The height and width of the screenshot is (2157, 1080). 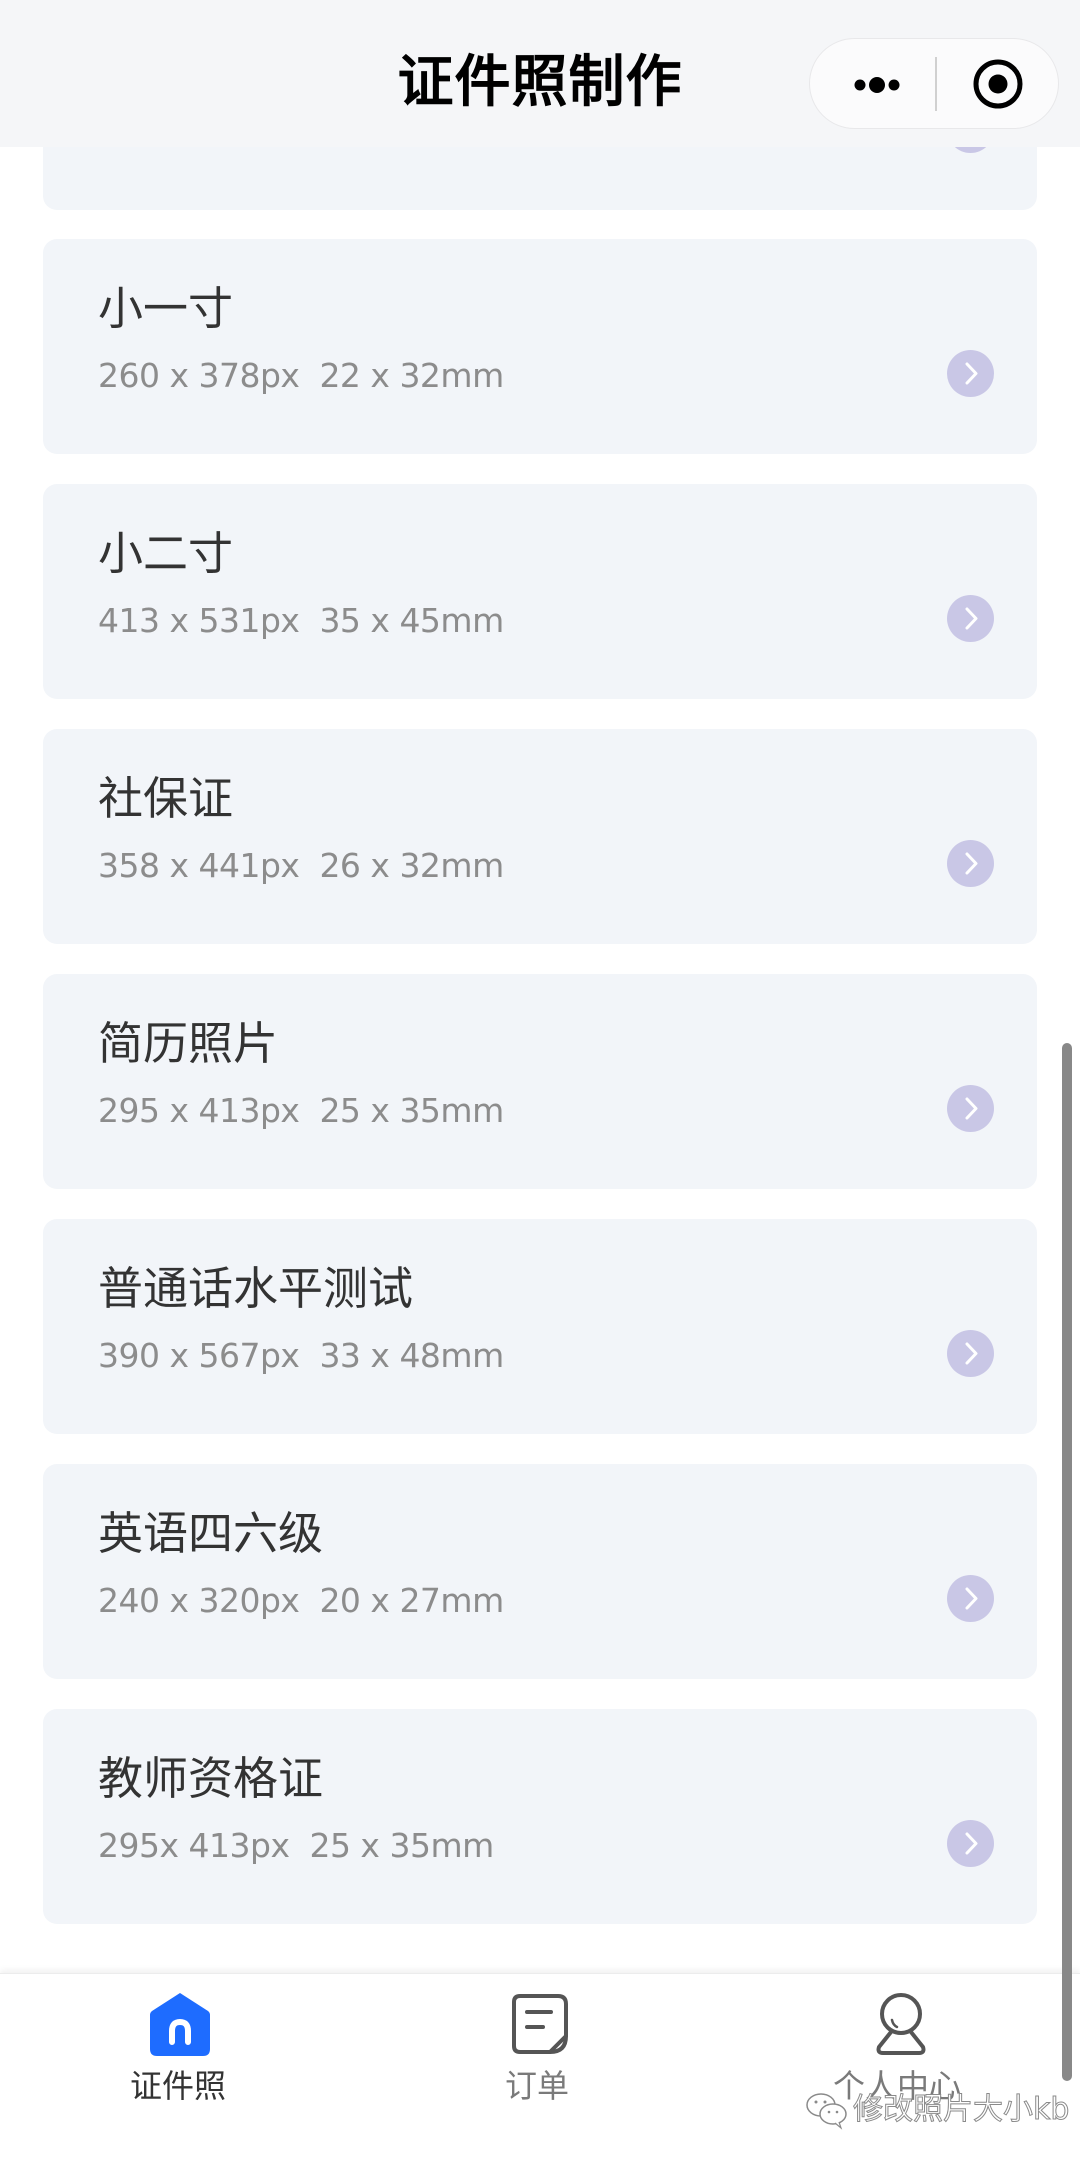 I want to click on item-spec: 358 x 441px 26 x 32mm, so click(x=301, y=865).